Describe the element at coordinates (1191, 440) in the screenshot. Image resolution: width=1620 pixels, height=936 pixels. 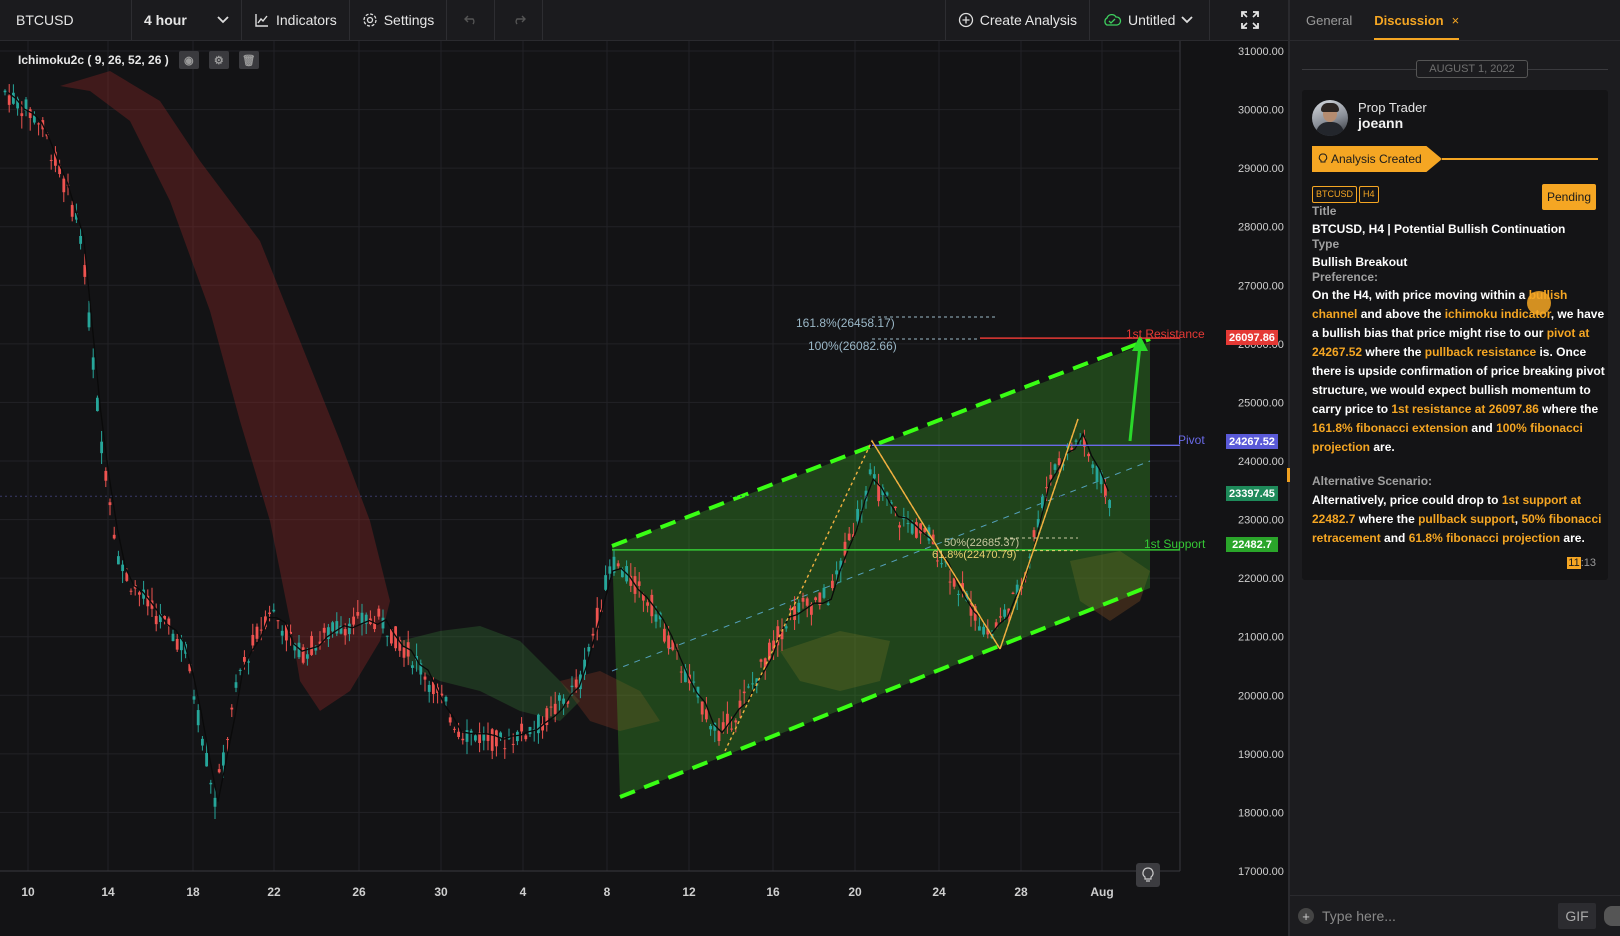
I see `pivot-label: Pivot` at that location.